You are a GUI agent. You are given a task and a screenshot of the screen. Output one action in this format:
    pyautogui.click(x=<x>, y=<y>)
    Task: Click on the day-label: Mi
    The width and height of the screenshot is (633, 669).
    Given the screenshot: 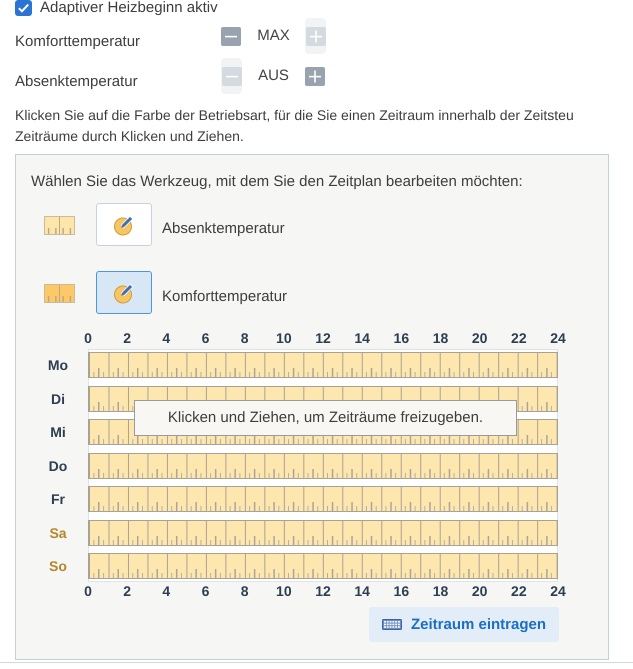 What is the action you would take?
    pyautogui.click(x=58, y=432)
    